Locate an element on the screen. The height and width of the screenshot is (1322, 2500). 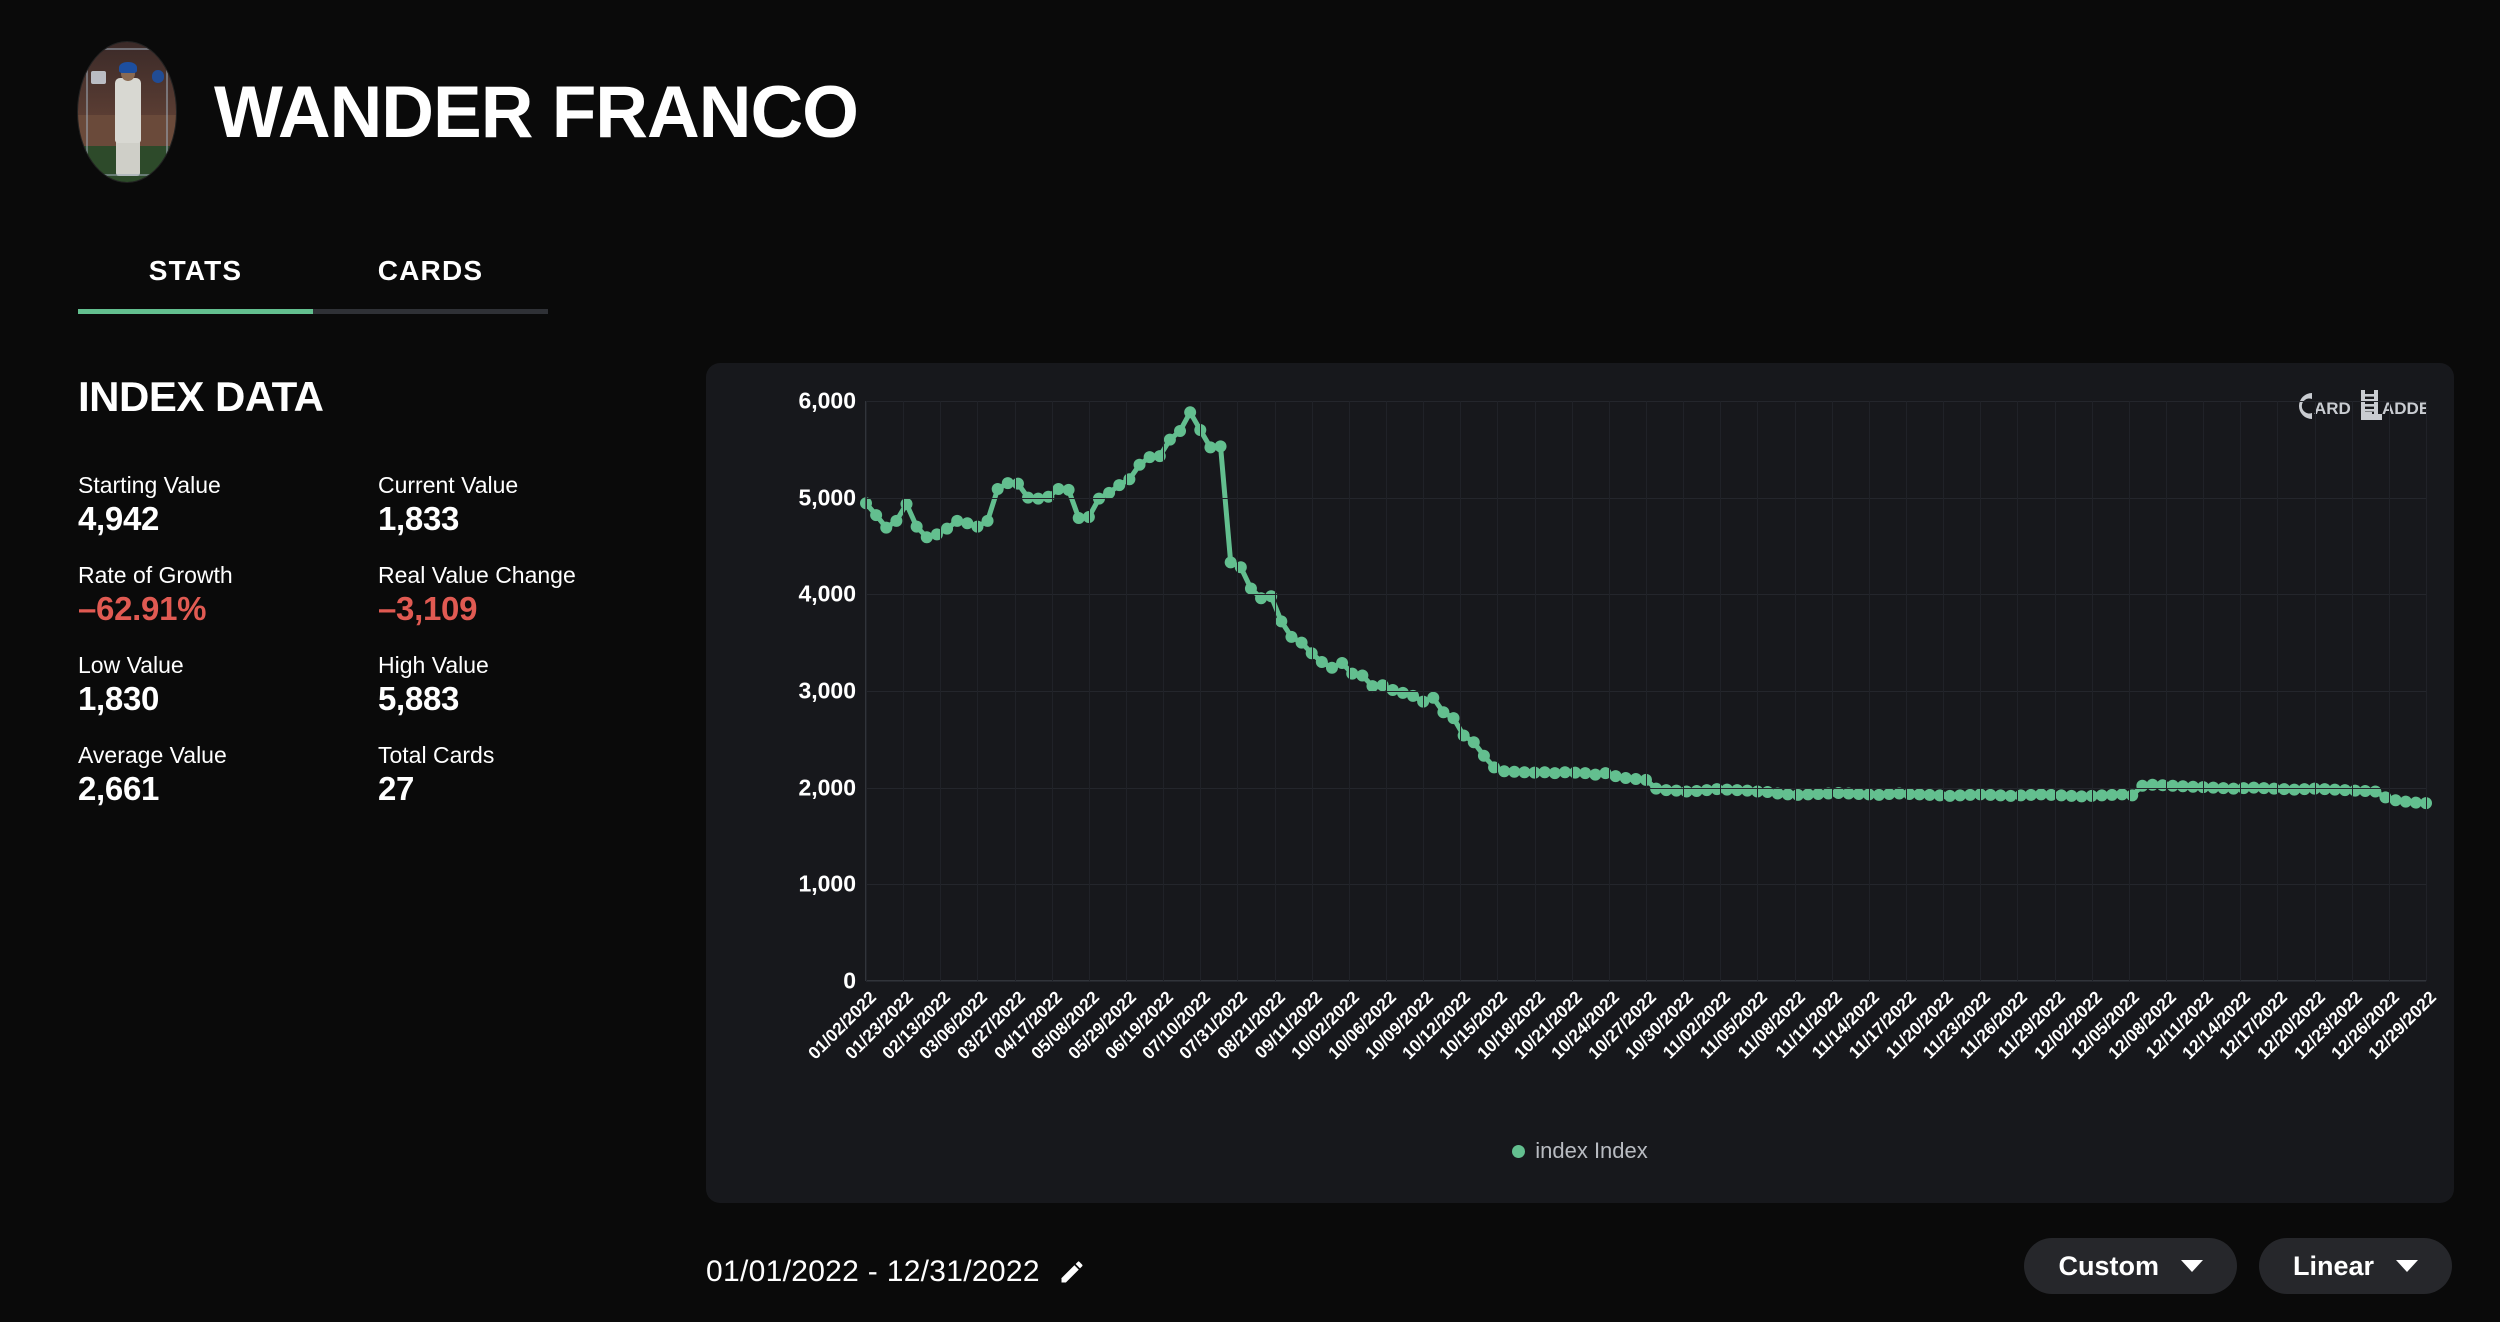
stat-cell: High Value 5,883 is located at coordinates (528, 697).